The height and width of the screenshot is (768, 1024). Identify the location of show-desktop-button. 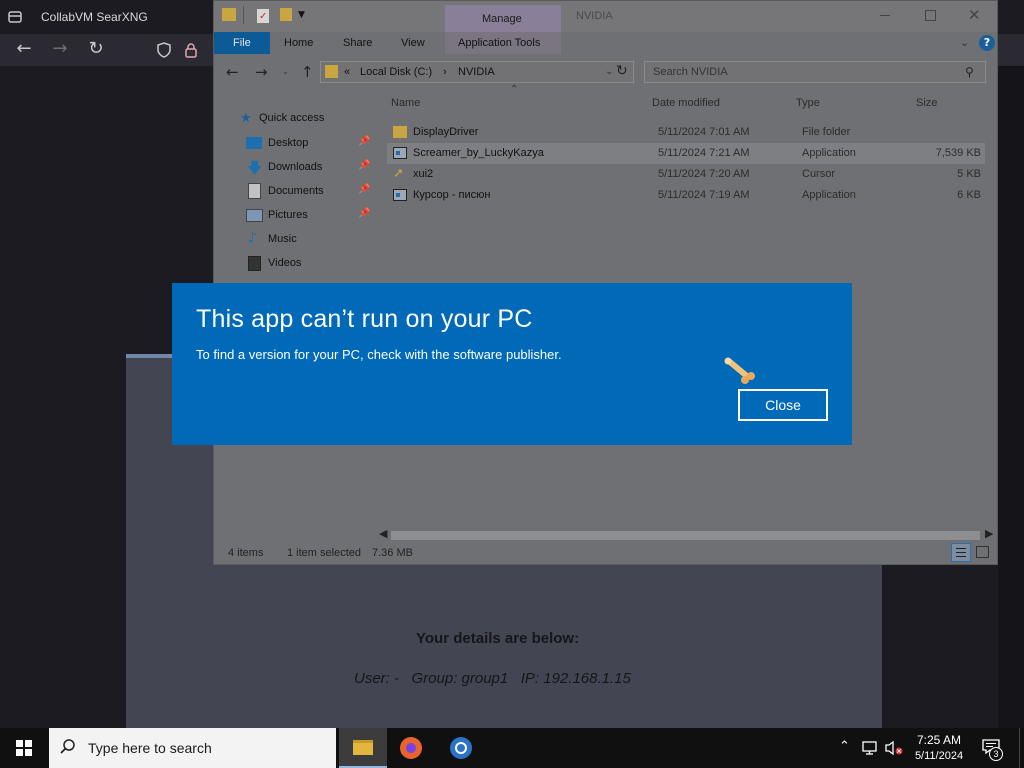
(1021, 748).